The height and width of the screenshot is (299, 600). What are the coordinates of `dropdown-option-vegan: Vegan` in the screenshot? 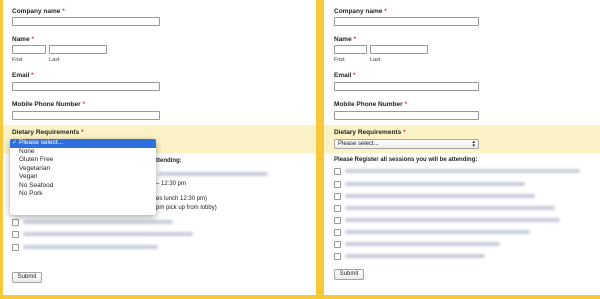 It's located at (83, 177).